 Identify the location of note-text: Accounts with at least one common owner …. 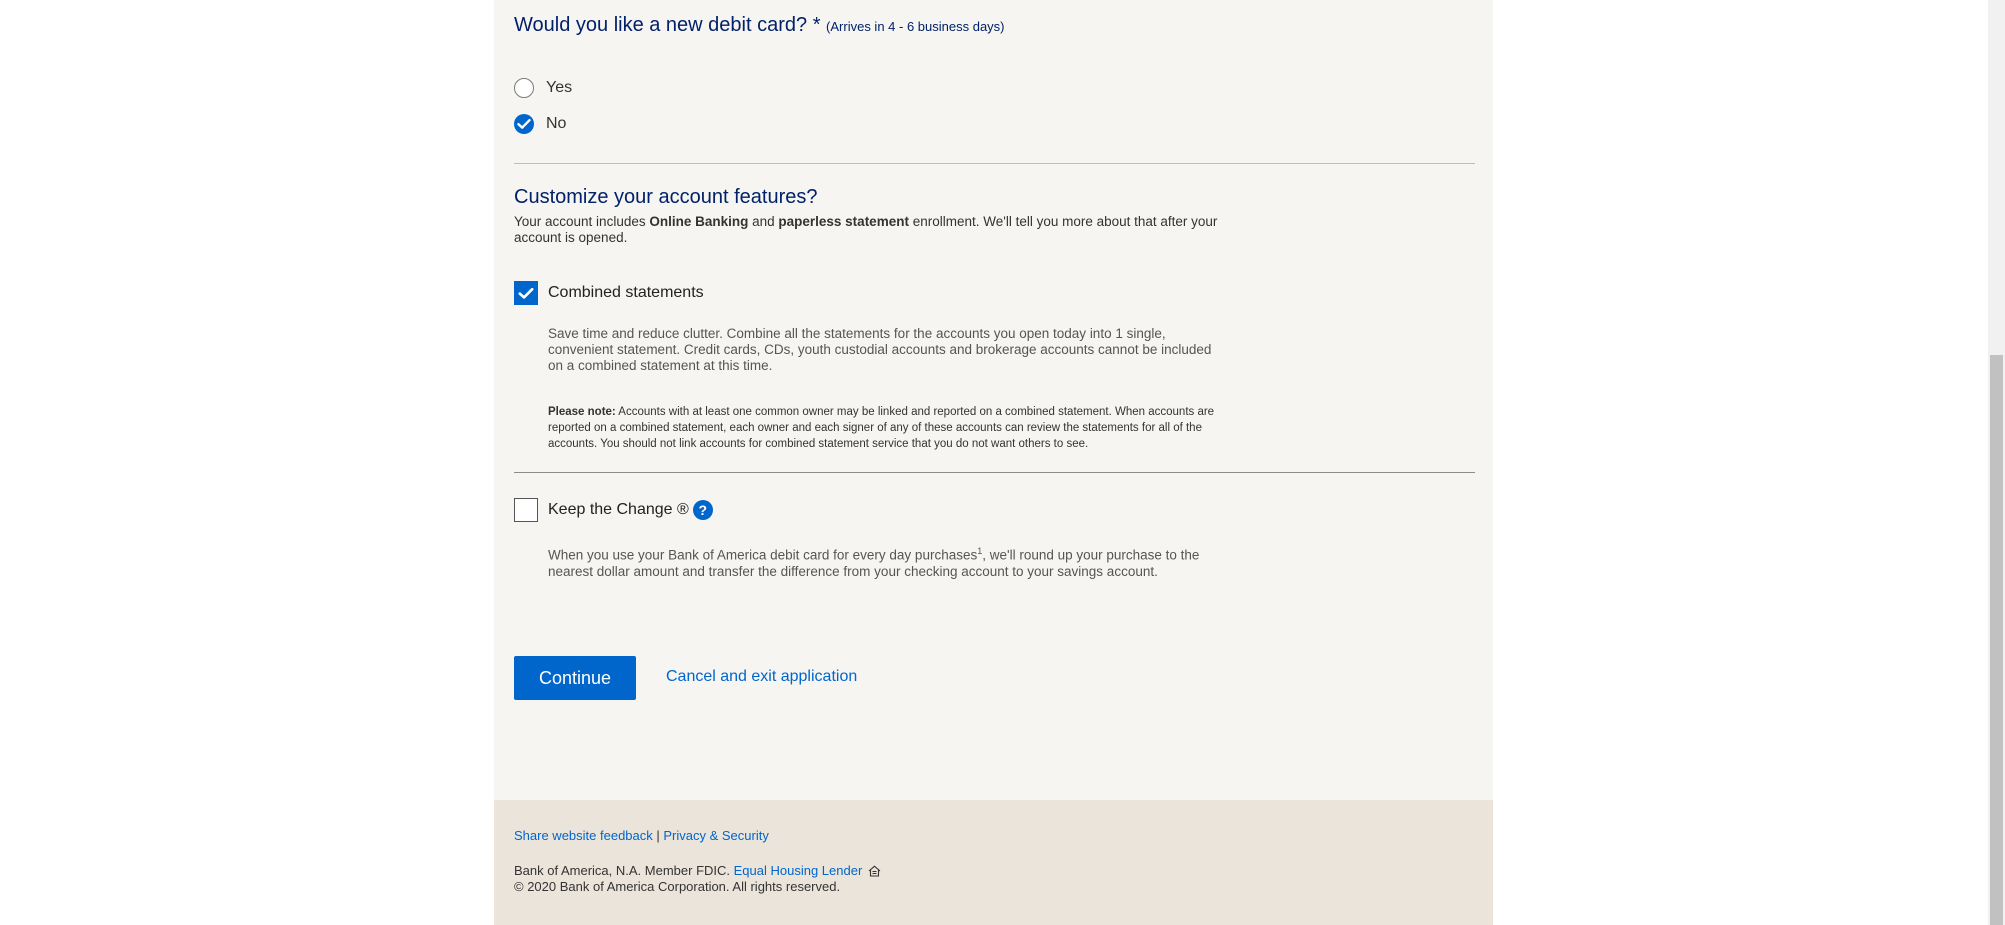
(881, 428).